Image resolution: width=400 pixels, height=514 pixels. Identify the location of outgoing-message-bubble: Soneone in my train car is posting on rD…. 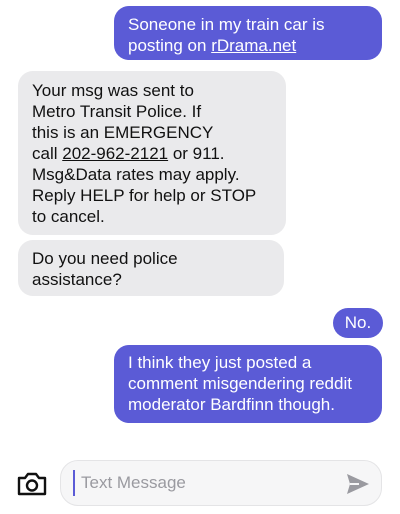
(248, 33).